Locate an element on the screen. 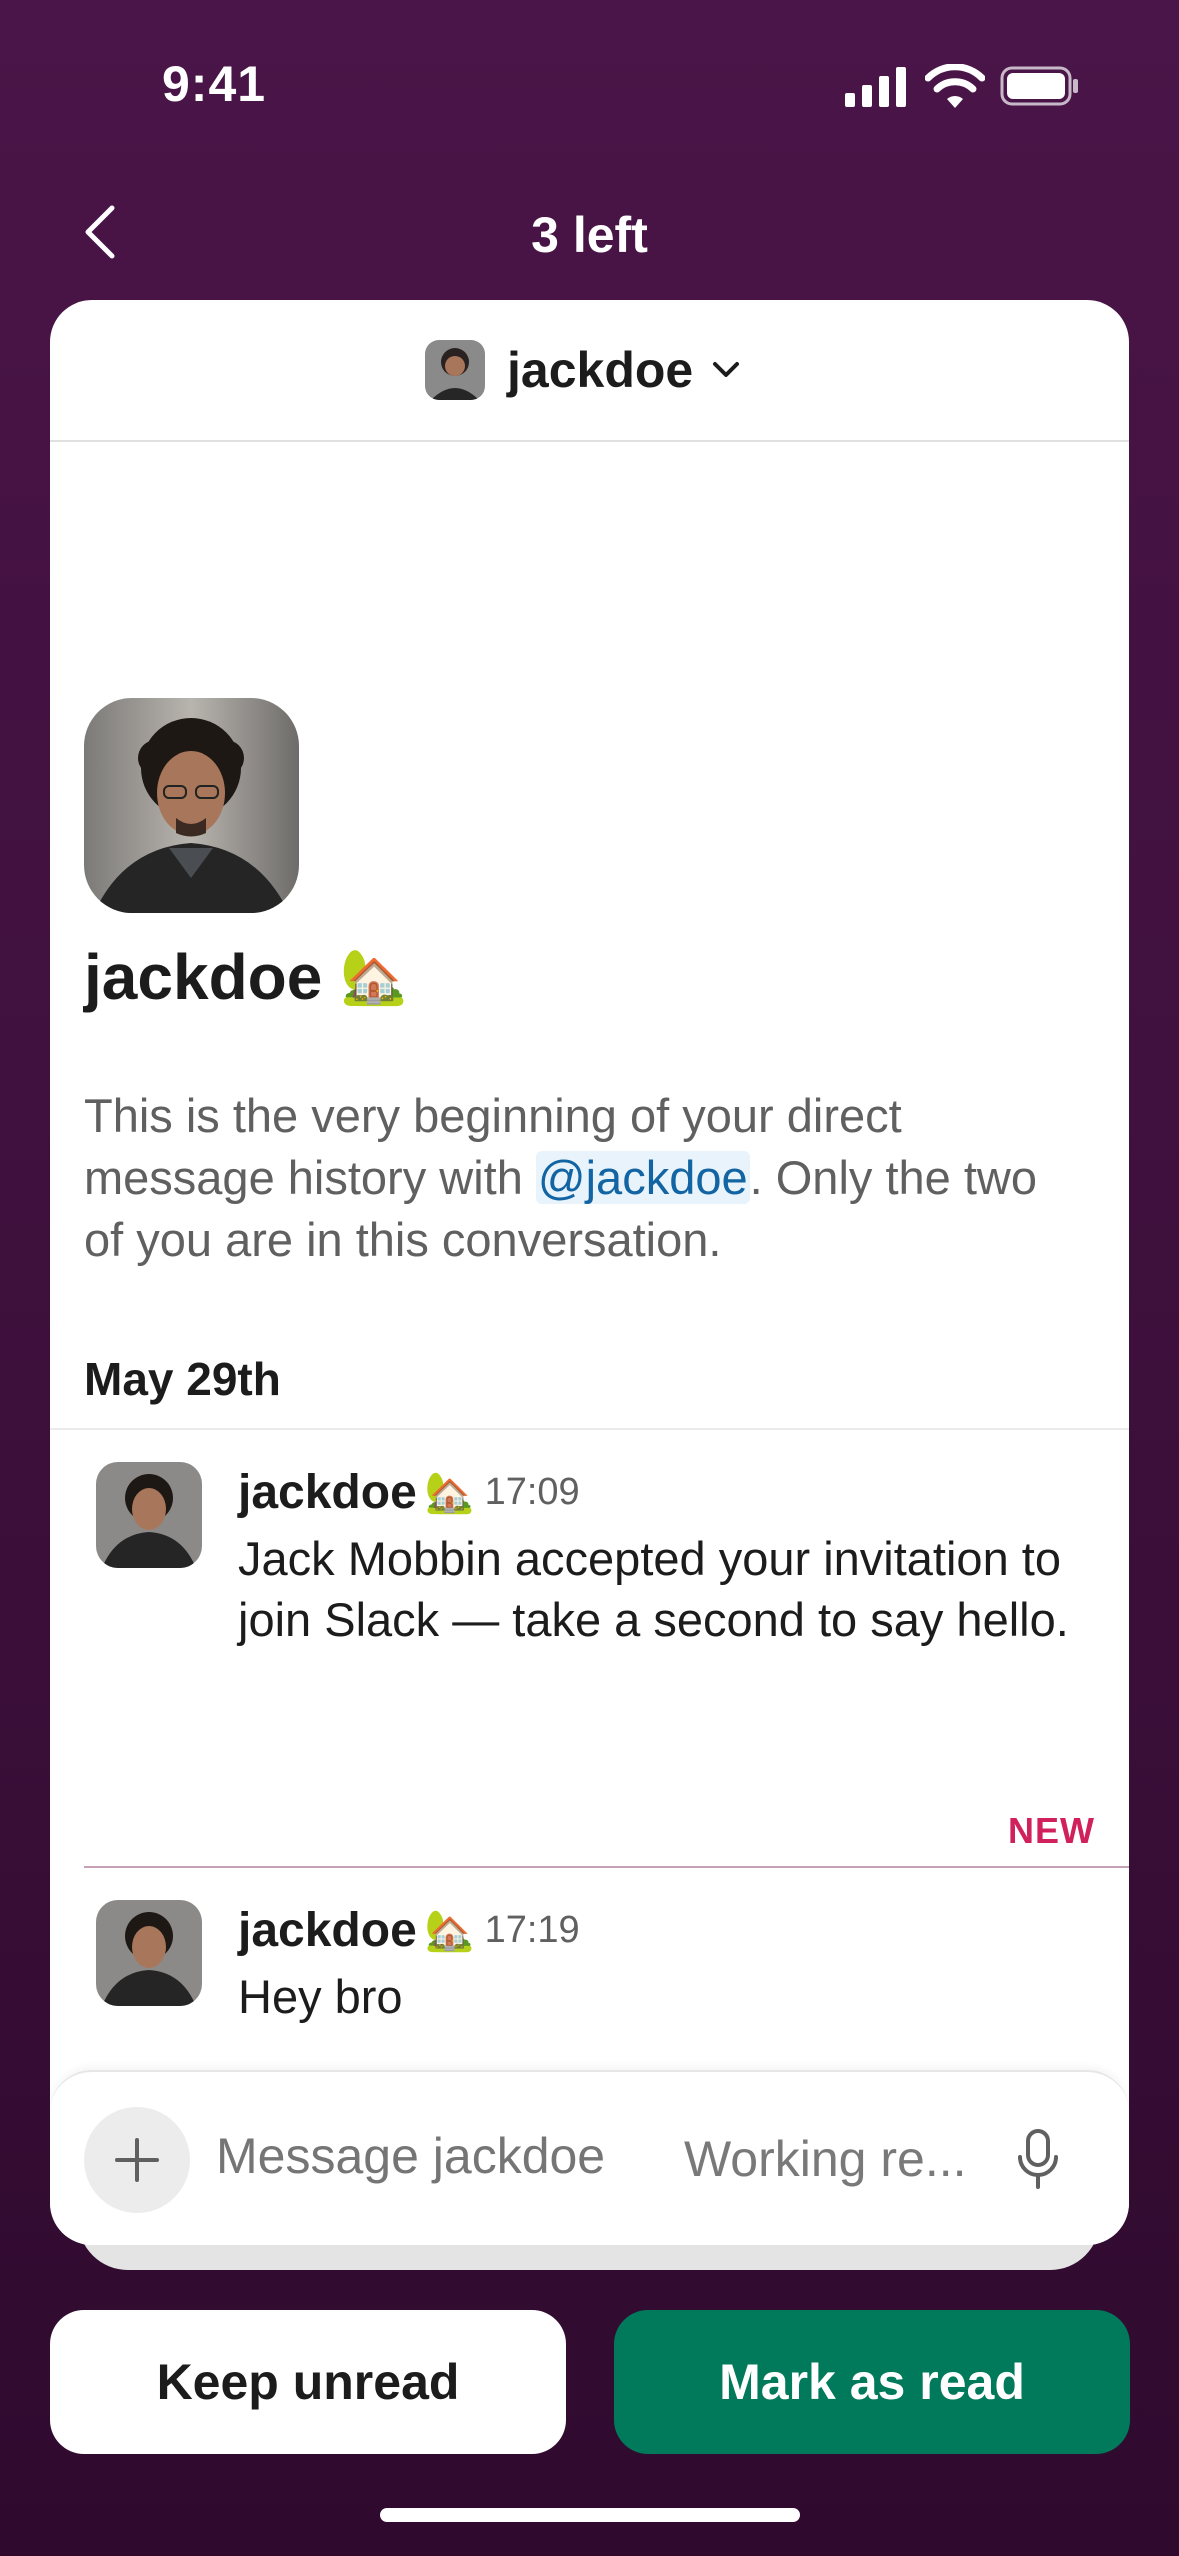  status-bar: 9:41 is located at coordinates (589, 75).